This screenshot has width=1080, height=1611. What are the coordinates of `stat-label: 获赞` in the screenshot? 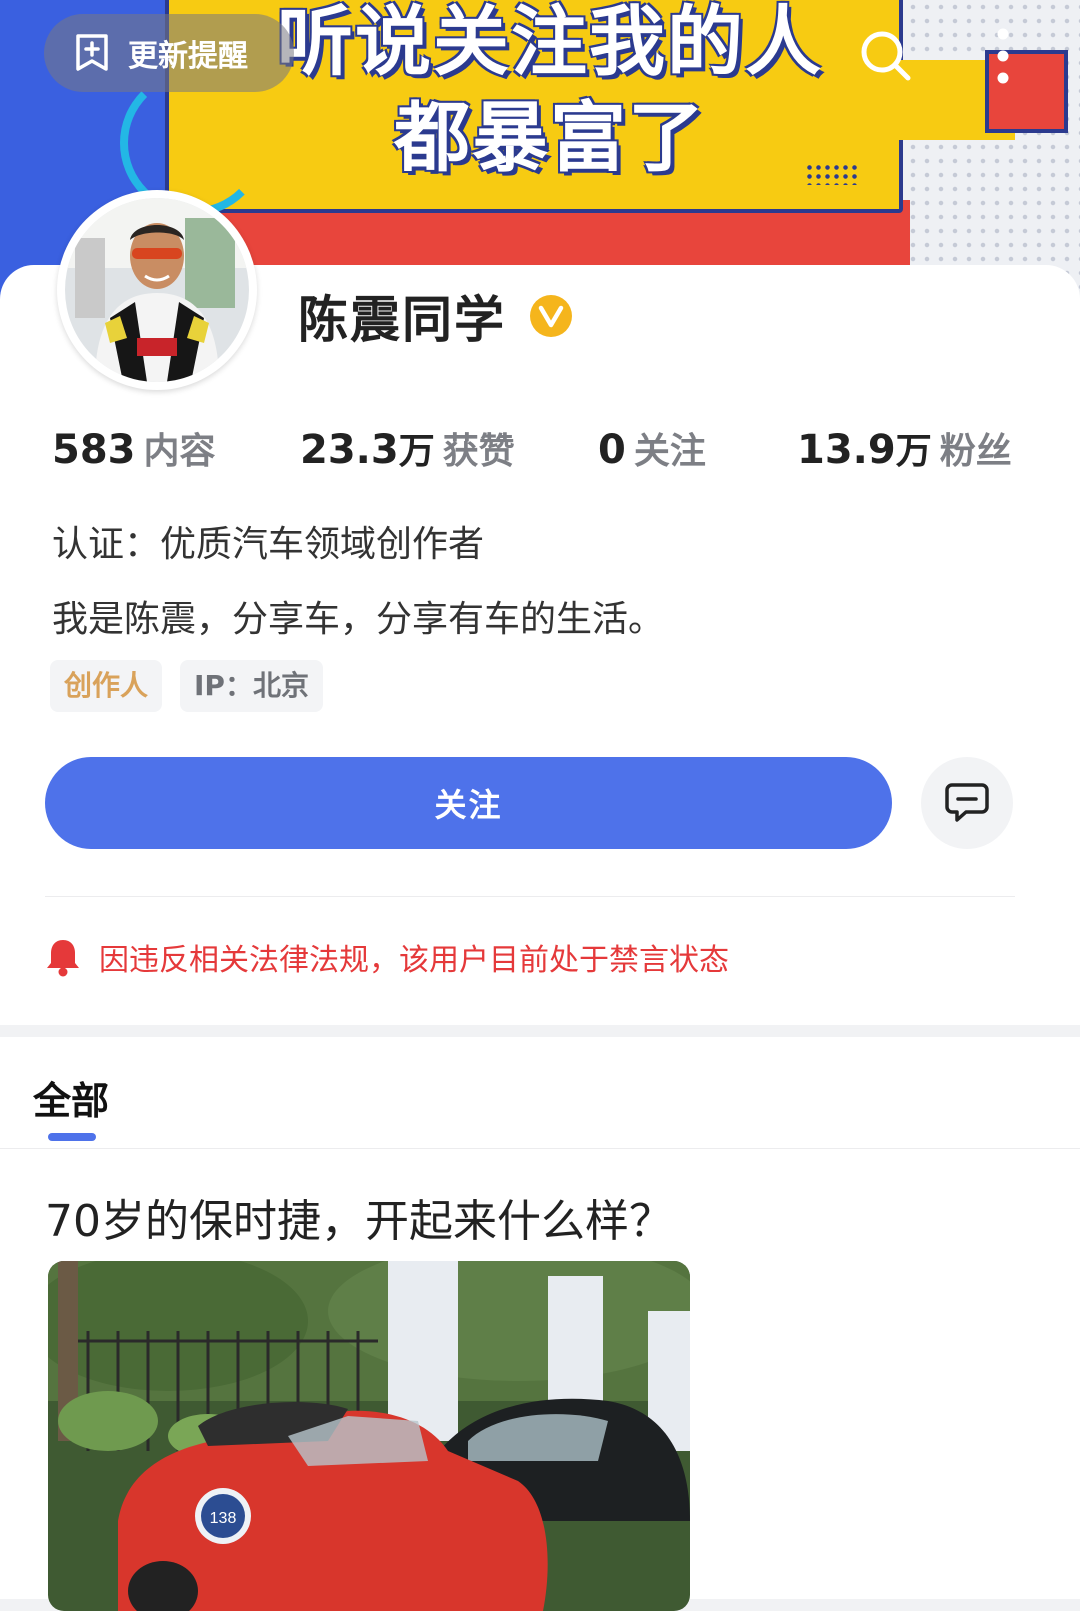 It's located at (478, 451).